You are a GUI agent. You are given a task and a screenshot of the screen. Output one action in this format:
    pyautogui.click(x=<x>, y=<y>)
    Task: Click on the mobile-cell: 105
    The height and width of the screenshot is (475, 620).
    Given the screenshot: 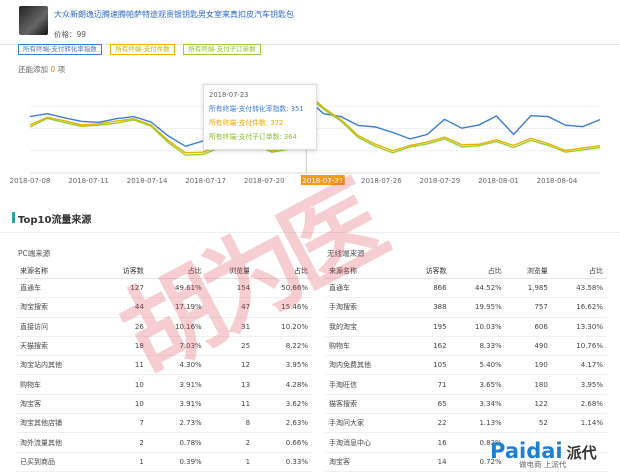 What is the action you would take?
    pyautogui.click(x=427, y=365)
    